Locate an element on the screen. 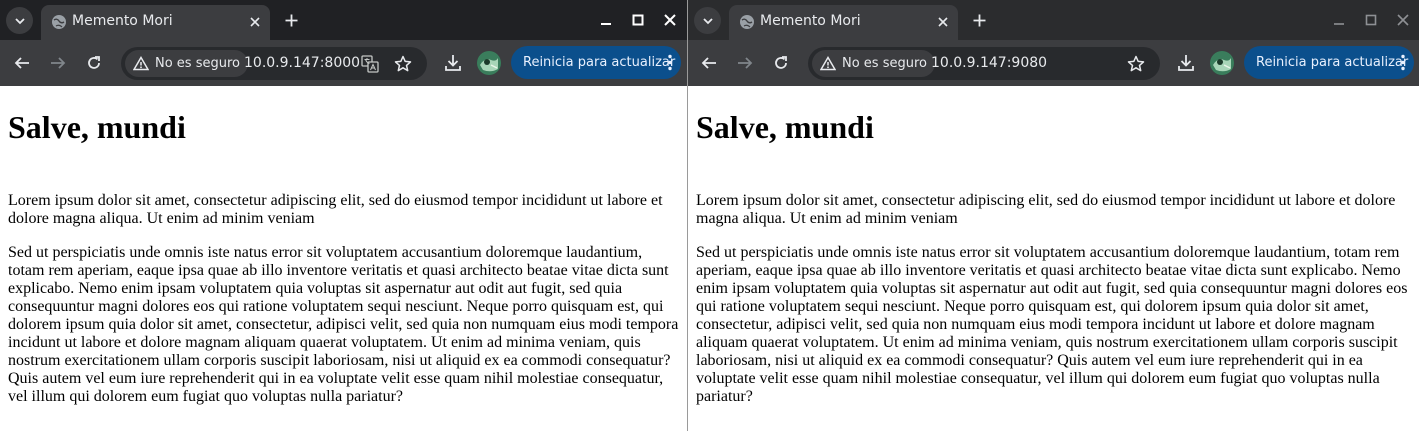 The image size is (1419, 431). url-text: 10.0.9.147:9080 is located at coordinates (989, 63).